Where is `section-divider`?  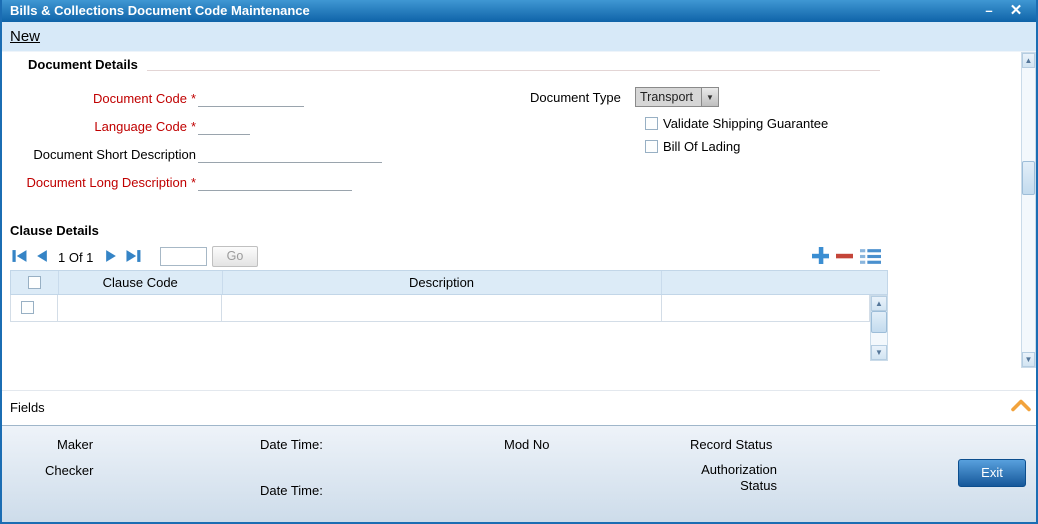 section-divider is located at coordinates (513, 70).